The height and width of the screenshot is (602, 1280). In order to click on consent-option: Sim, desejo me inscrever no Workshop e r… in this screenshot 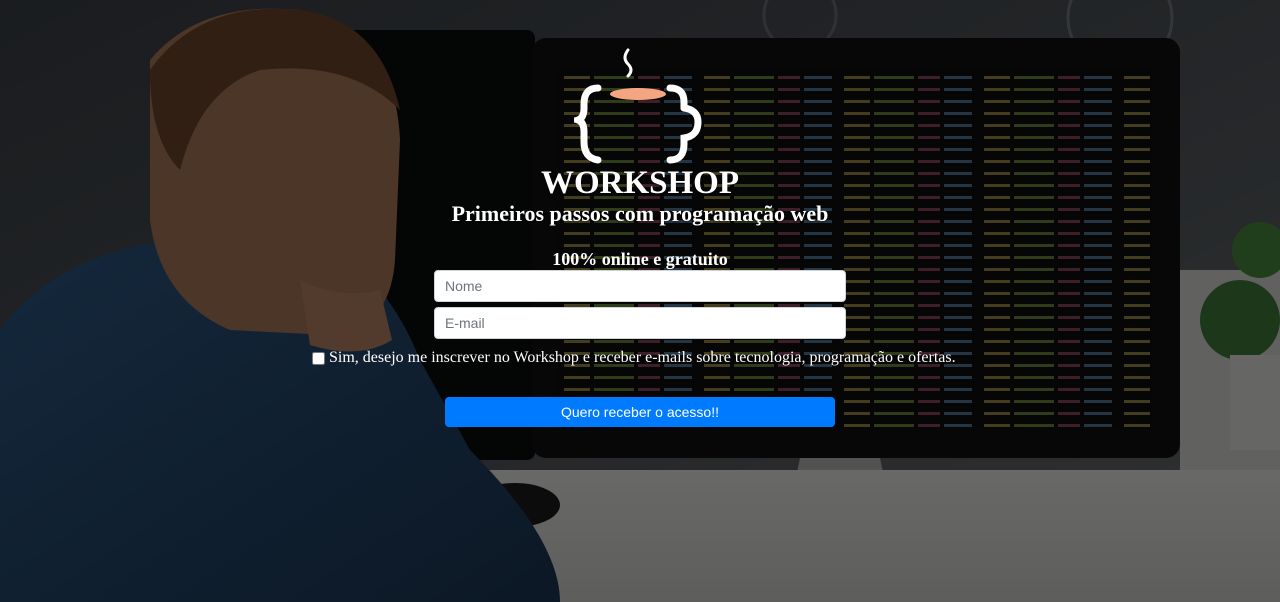, I will do `click(633, 358)`.